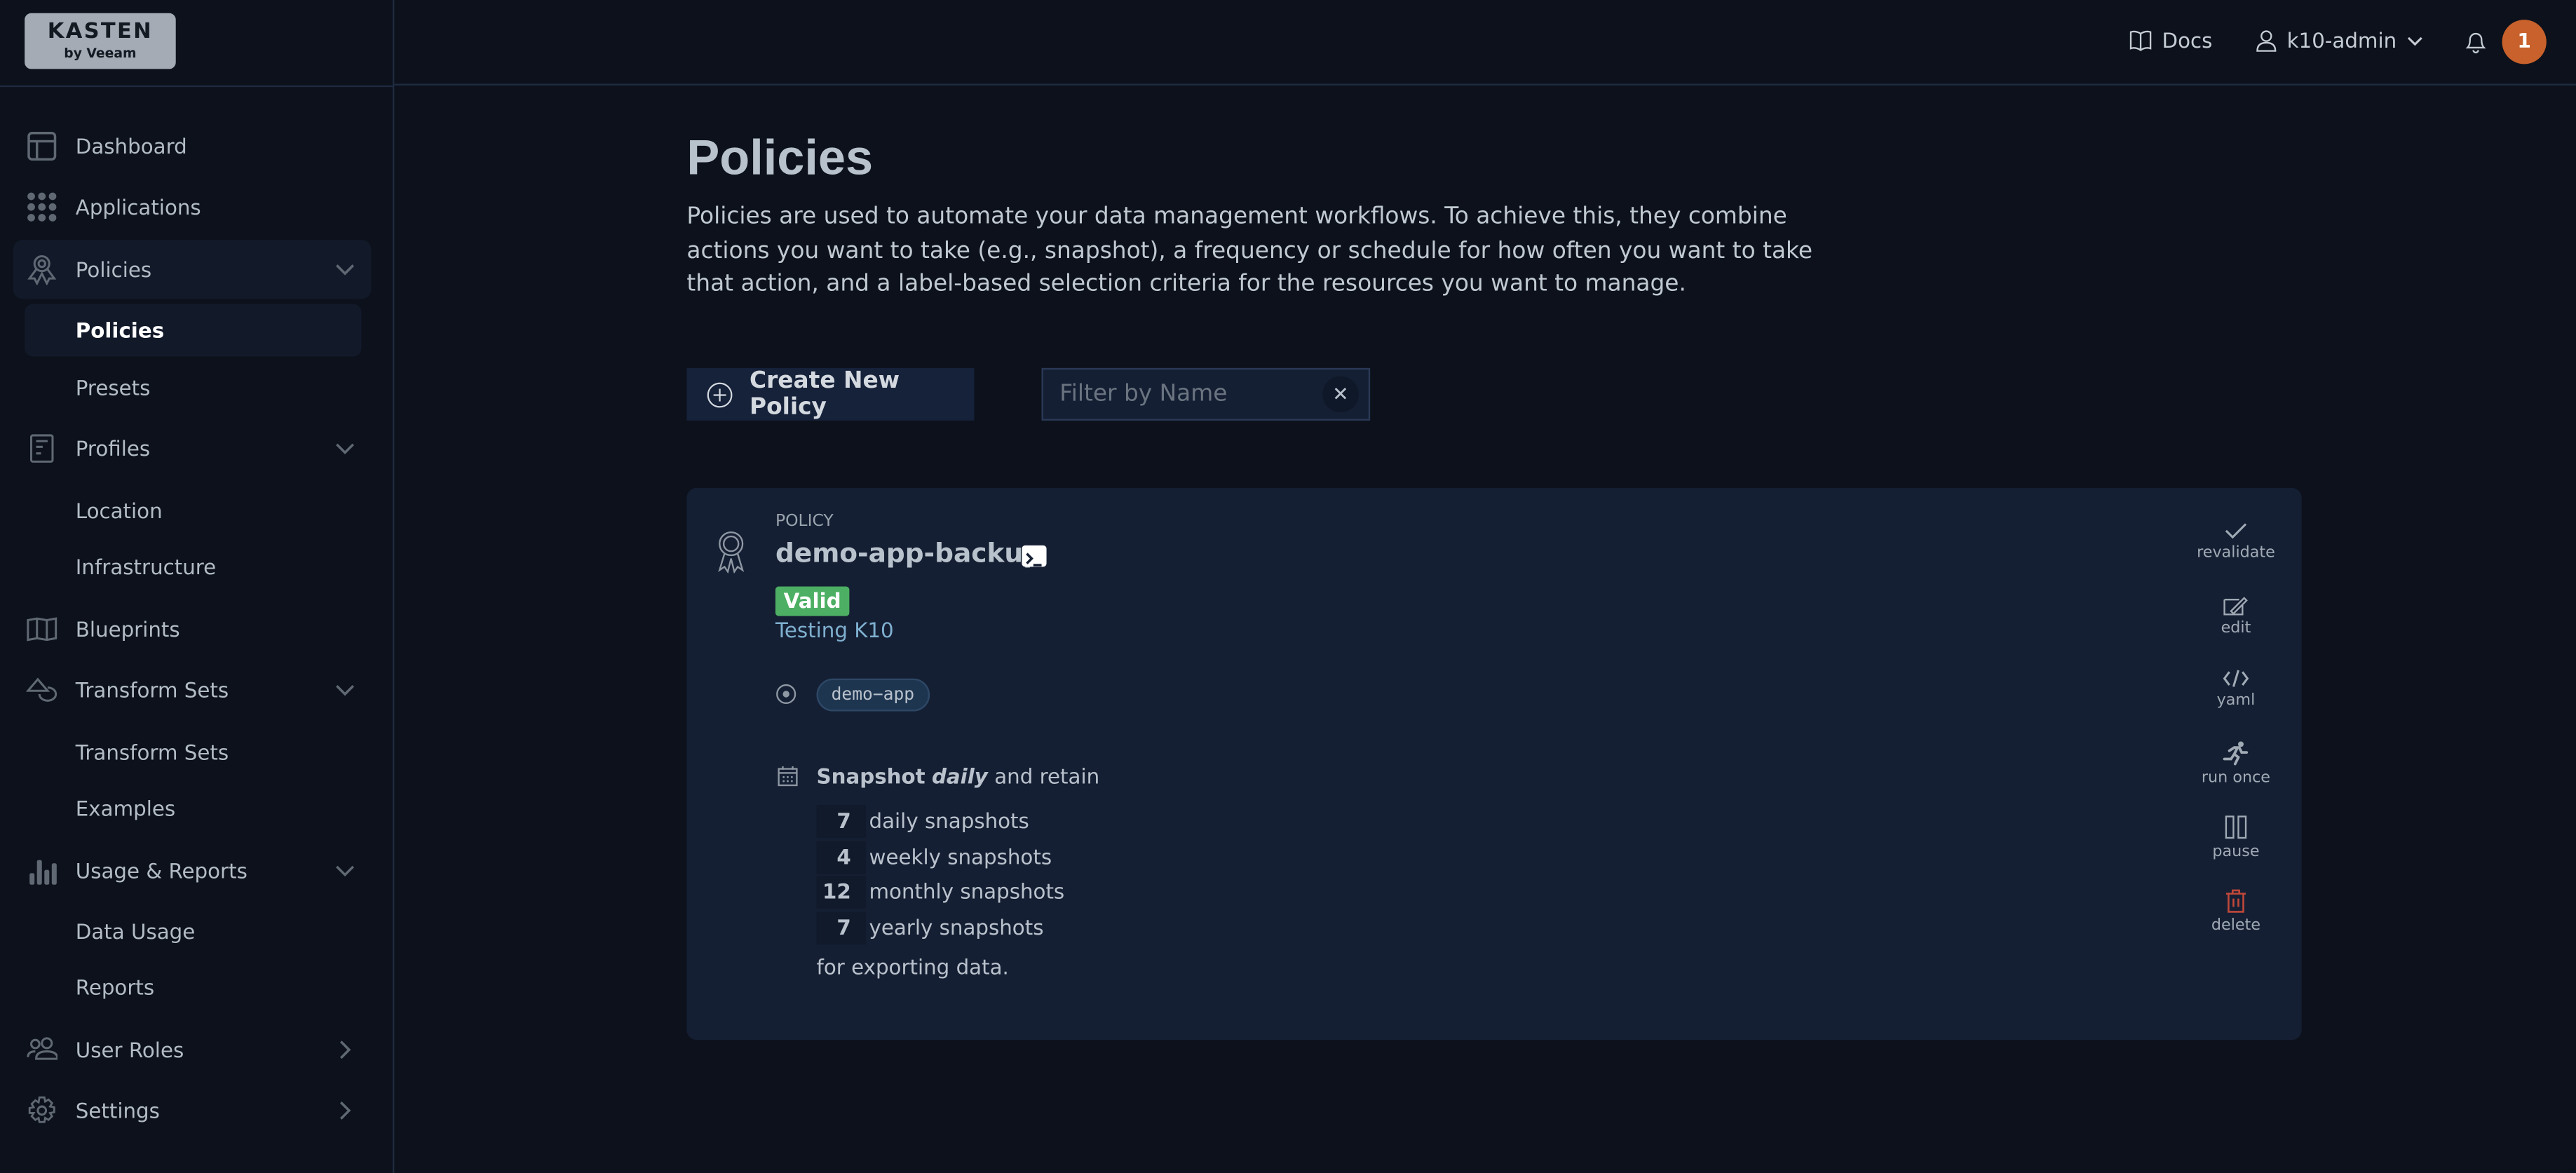  I want to click on bell-icon, so click(2476, 41).